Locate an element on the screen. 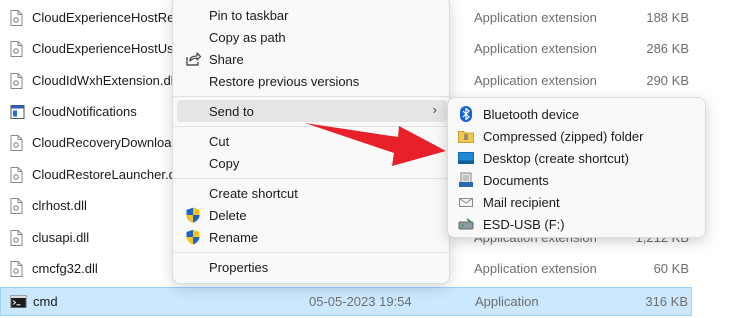  menu-item-cut: Cut is located at coordinates (312, 141).